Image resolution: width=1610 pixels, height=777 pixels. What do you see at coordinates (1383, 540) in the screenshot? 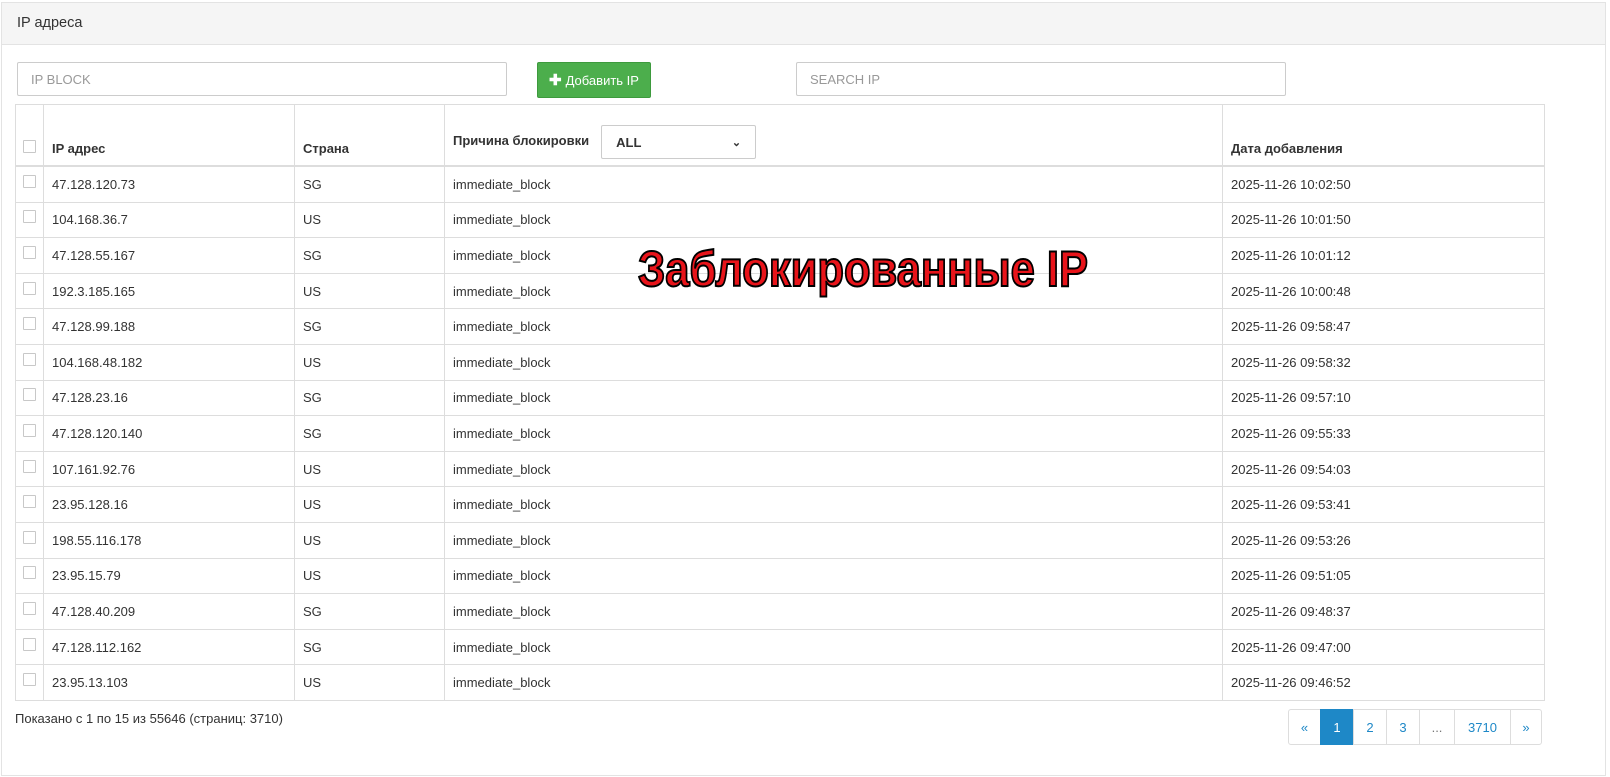
I see `cell-date: 2025-11-26 09:53:26` at bounding box center [1383, 540].